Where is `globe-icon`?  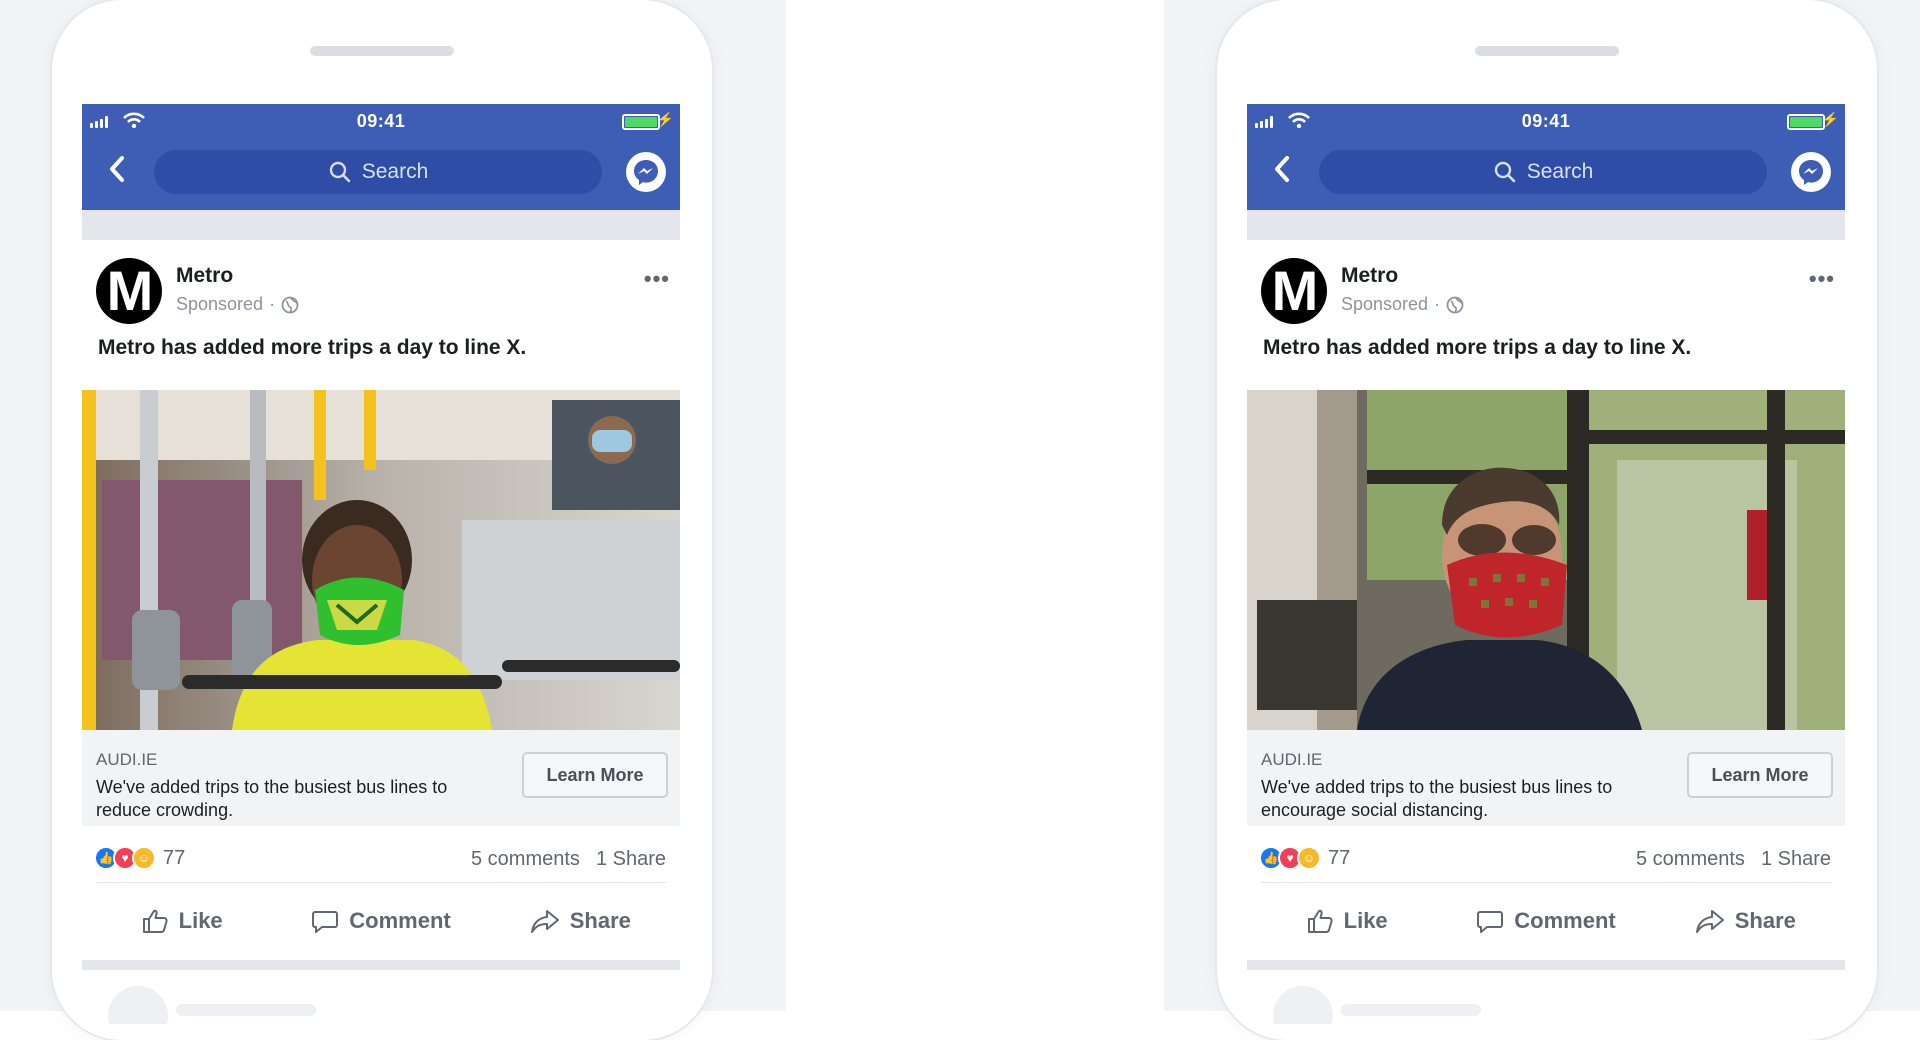 globe-icon is located at coordinates (1455, 304).